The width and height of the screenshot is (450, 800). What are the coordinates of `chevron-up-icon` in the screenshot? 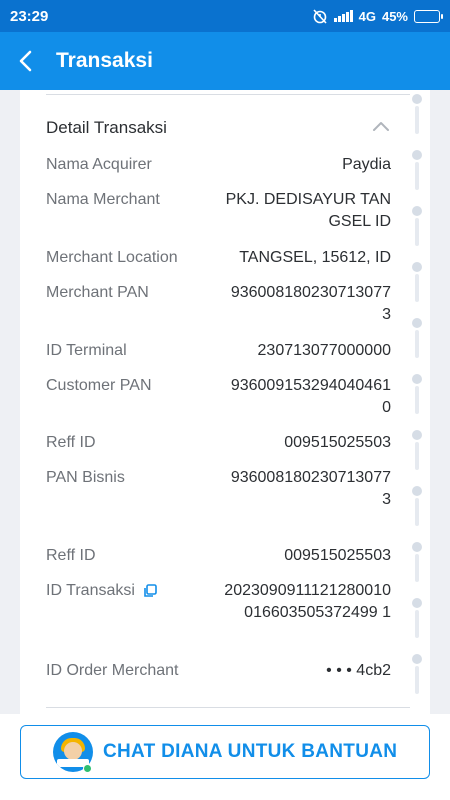 It's located at (381, 126).